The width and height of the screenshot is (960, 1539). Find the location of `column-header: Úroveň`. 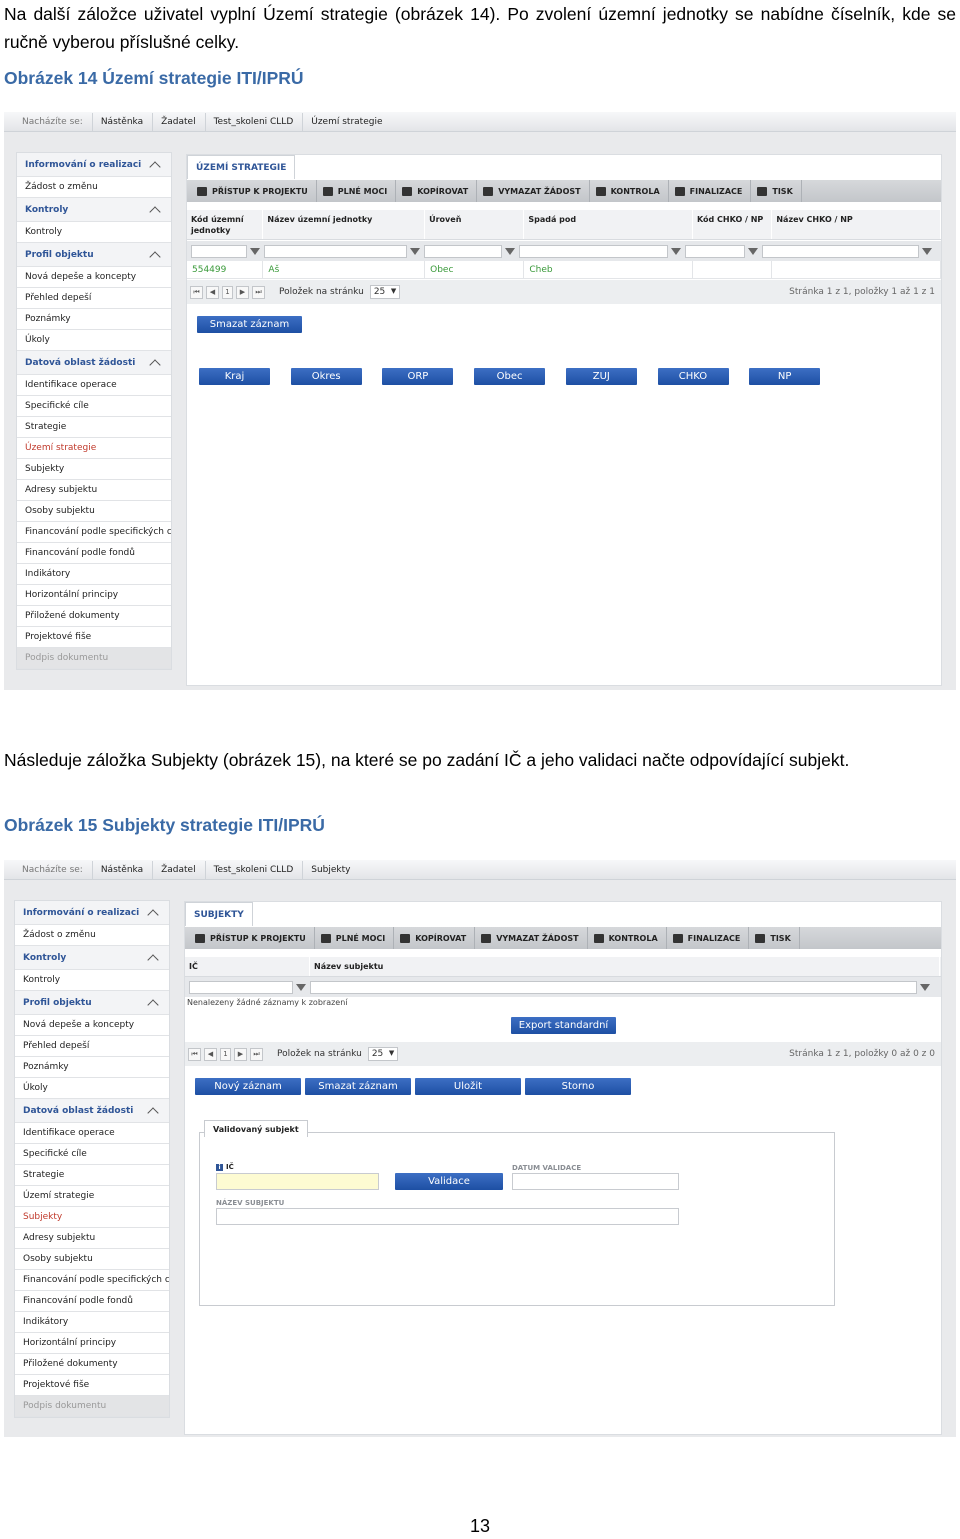

column-header: Úroveň is located at coordinates (475, 224).